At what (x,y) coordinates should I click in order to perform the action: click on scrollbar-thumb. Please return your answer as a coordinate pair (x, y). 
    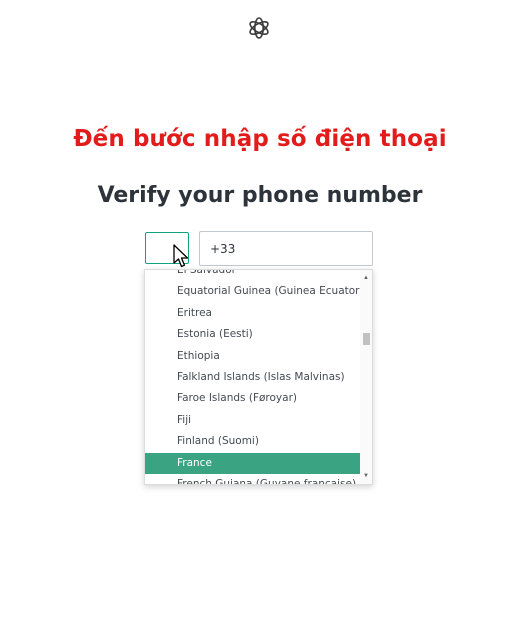
    Looking at the image, I should click on (366, 339).